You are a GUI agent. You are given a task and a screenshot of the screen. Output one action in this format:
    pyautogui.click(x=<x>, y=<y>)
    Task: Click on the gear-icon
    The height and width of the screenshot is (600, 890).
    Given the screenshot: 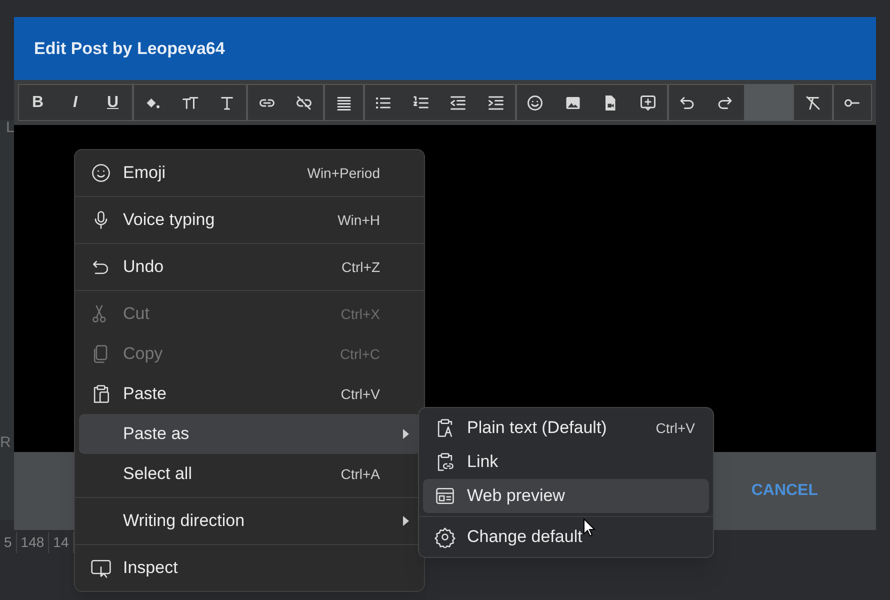 What is the action you would take?
    pyautogui.click(x=445, y=537)
    